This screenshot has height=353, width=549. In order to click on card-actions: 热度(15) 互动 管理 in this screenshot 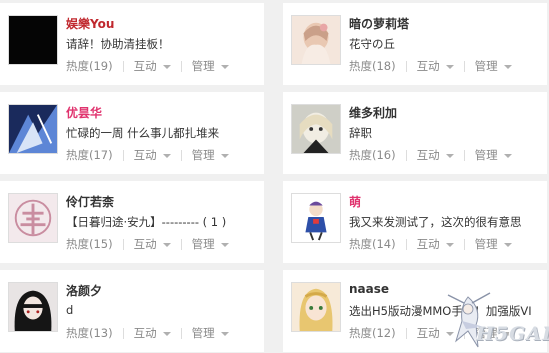, I will do `click(147, 244)`.